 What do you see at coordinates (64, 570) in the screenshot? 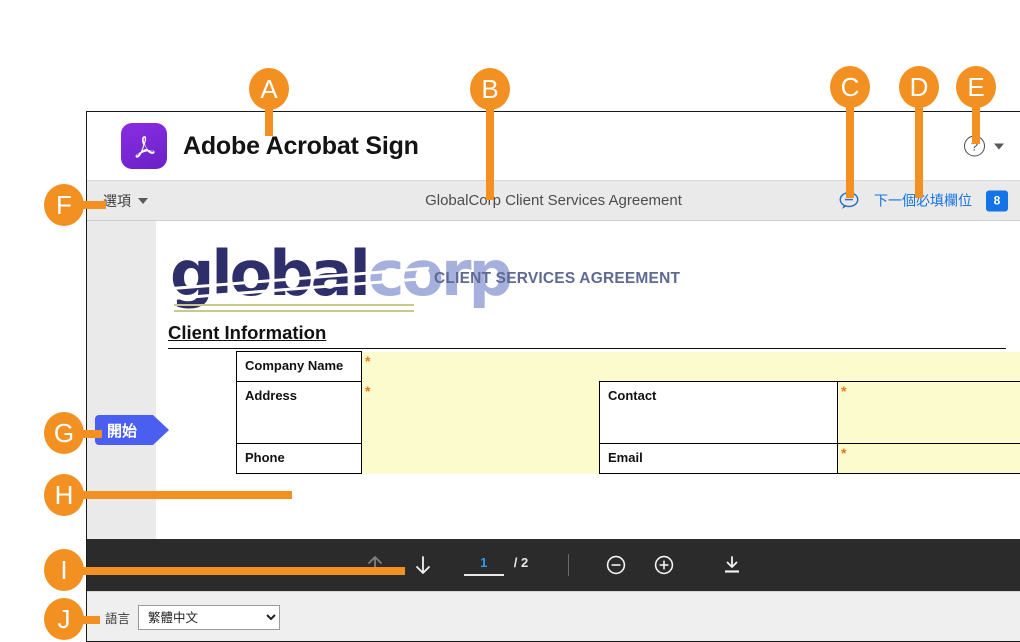
I see `callout-i: I` at bounding box center [64, 570].